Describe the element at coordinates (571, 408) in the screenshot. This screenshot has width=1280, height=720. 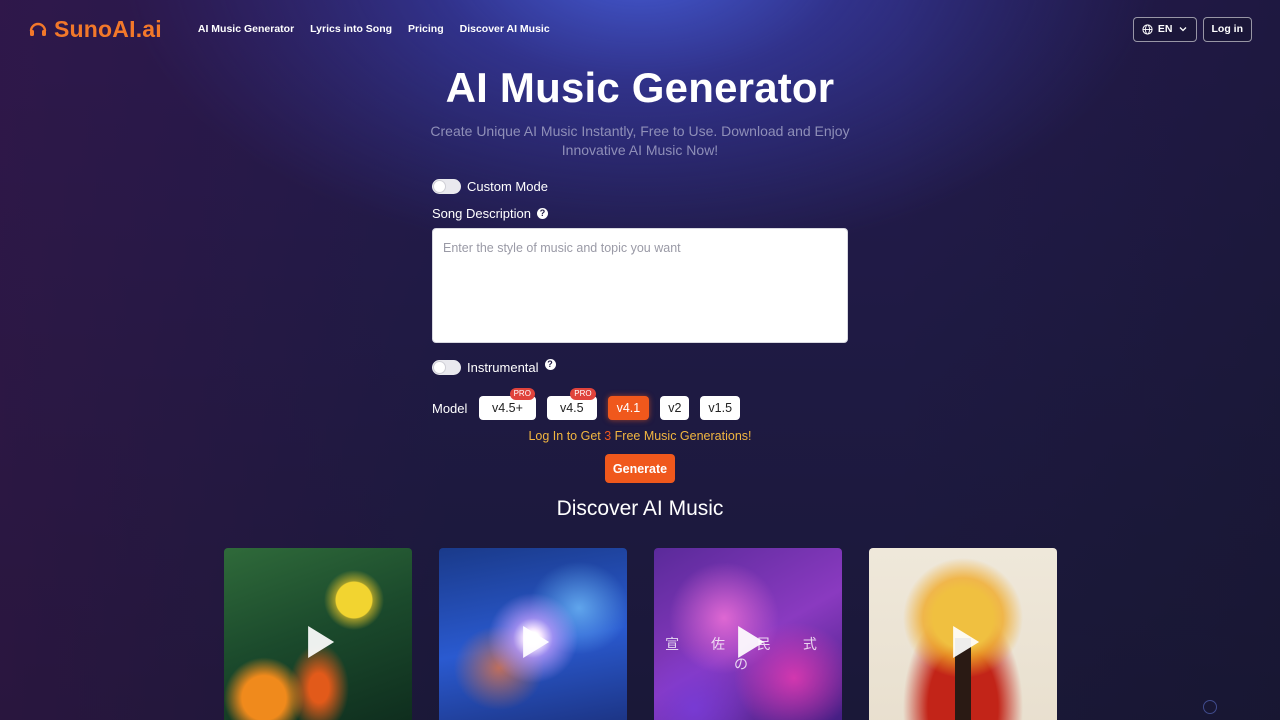
I see `model-option-label: v4.5` at that location.